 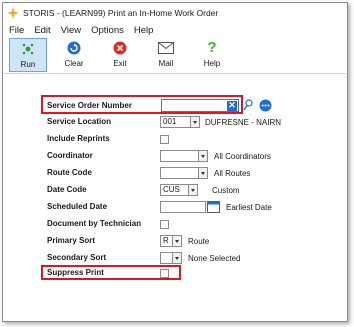 I want to click on help-label: Help, so click(x=212, y=63).